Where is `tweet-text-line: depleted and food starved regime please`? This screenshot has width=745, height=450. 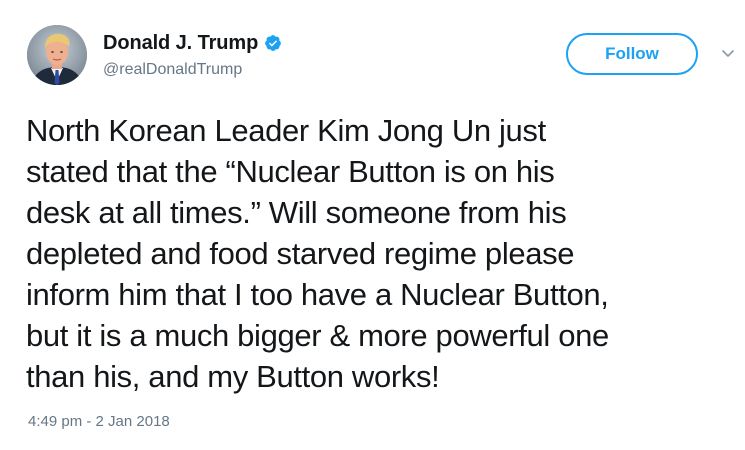 tweet-text-line: depleted and food starved regime please is located at coordinates (300, 253).